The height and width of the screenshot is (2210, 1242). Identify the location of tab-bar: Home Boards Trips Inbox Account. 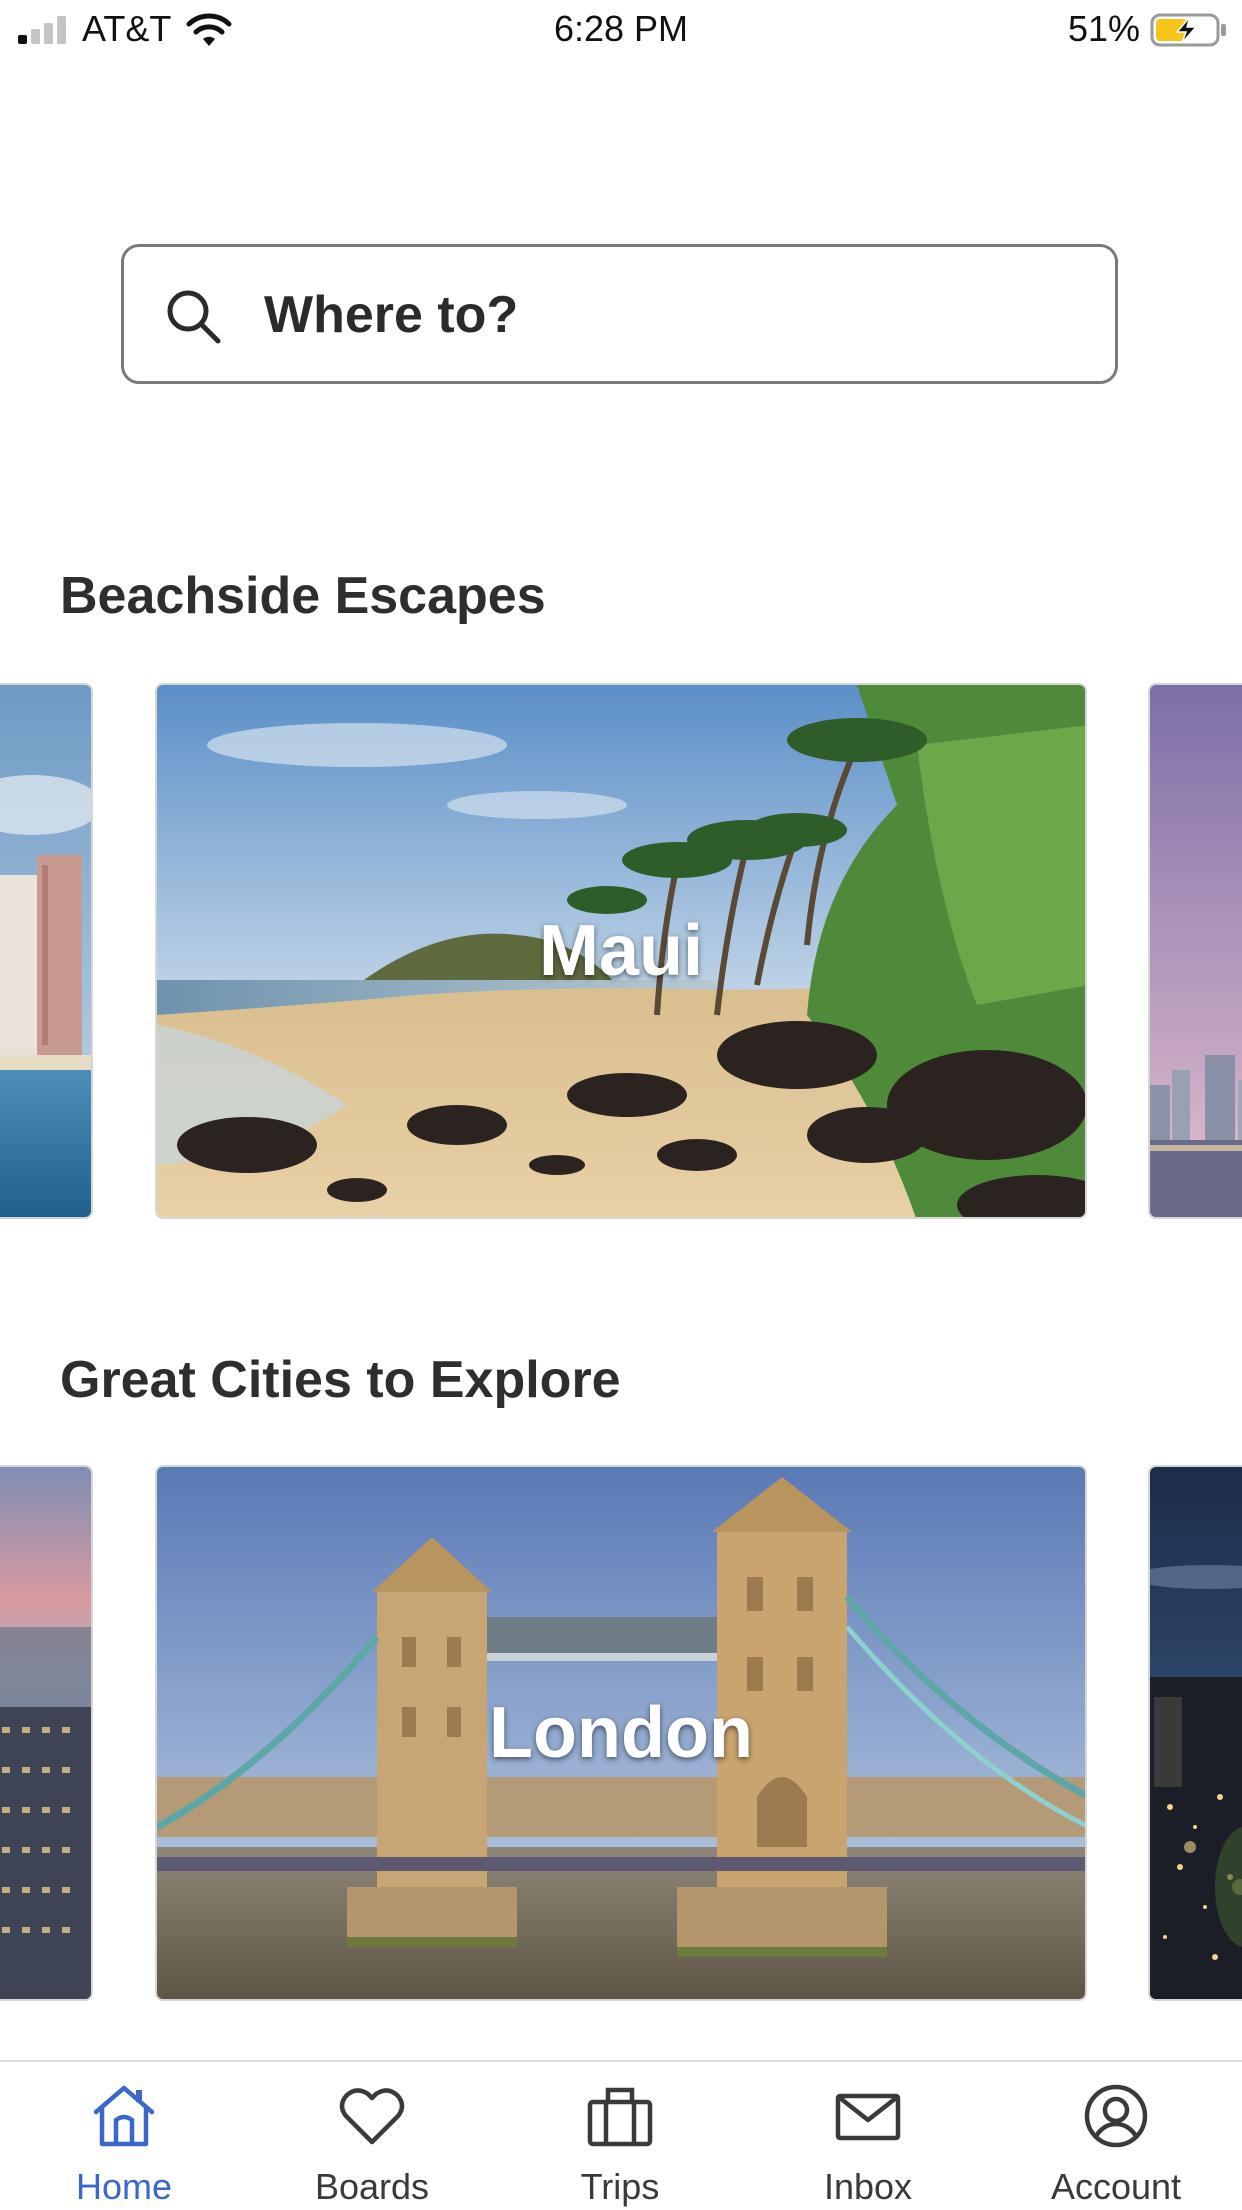
(621, 2135).